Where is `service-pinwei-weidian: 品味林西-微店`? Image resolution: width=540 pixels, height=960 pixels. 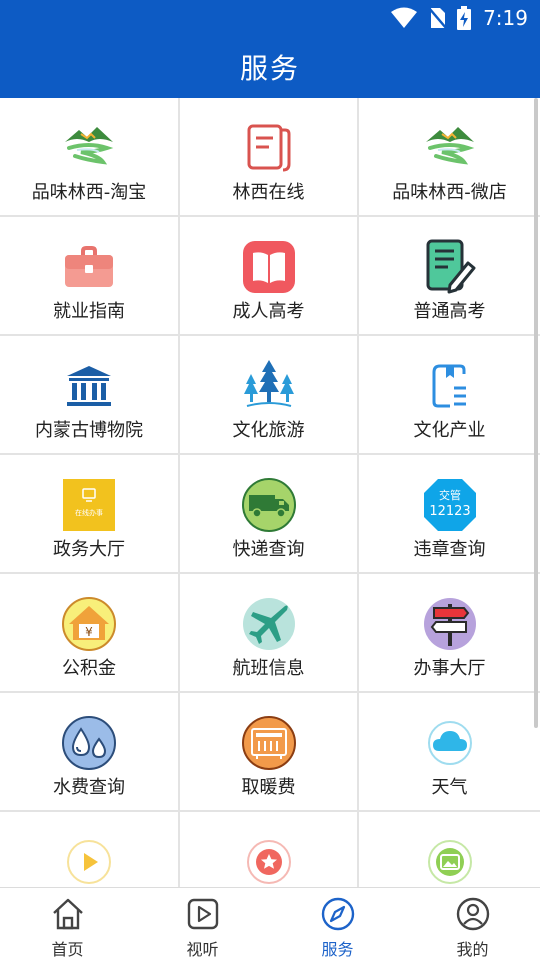 service-pinwei-weidian: 品味林西-微店 is located at coordinates (449, 157).